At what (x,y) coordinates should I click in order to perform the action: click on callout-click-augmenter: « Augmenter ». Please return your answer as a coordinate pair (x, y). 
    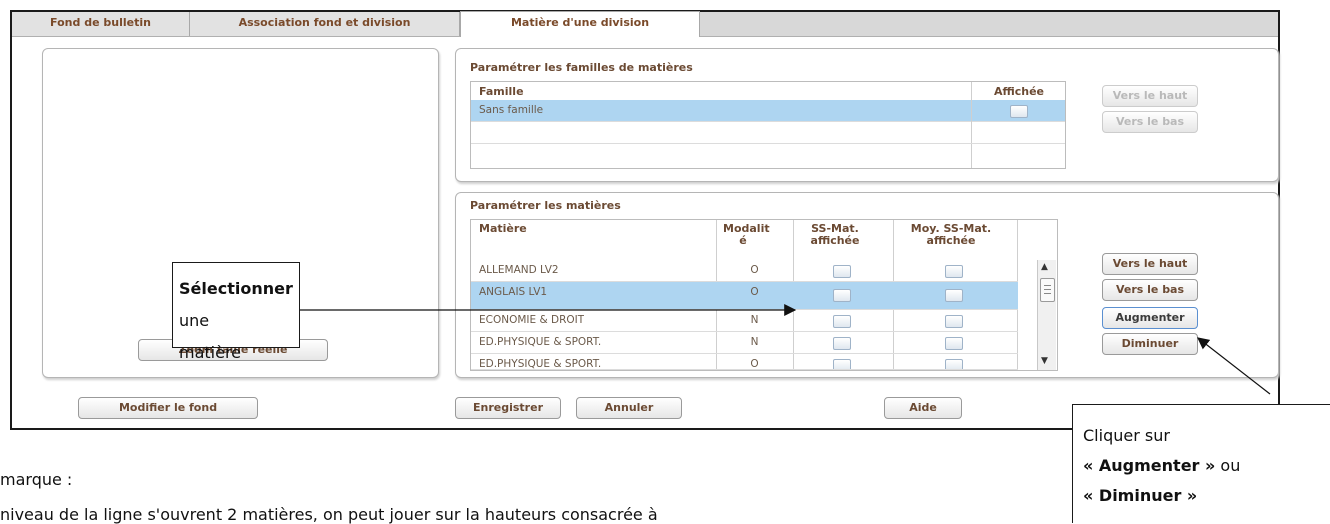
    Looking at the image, I should click on (1149, 465).